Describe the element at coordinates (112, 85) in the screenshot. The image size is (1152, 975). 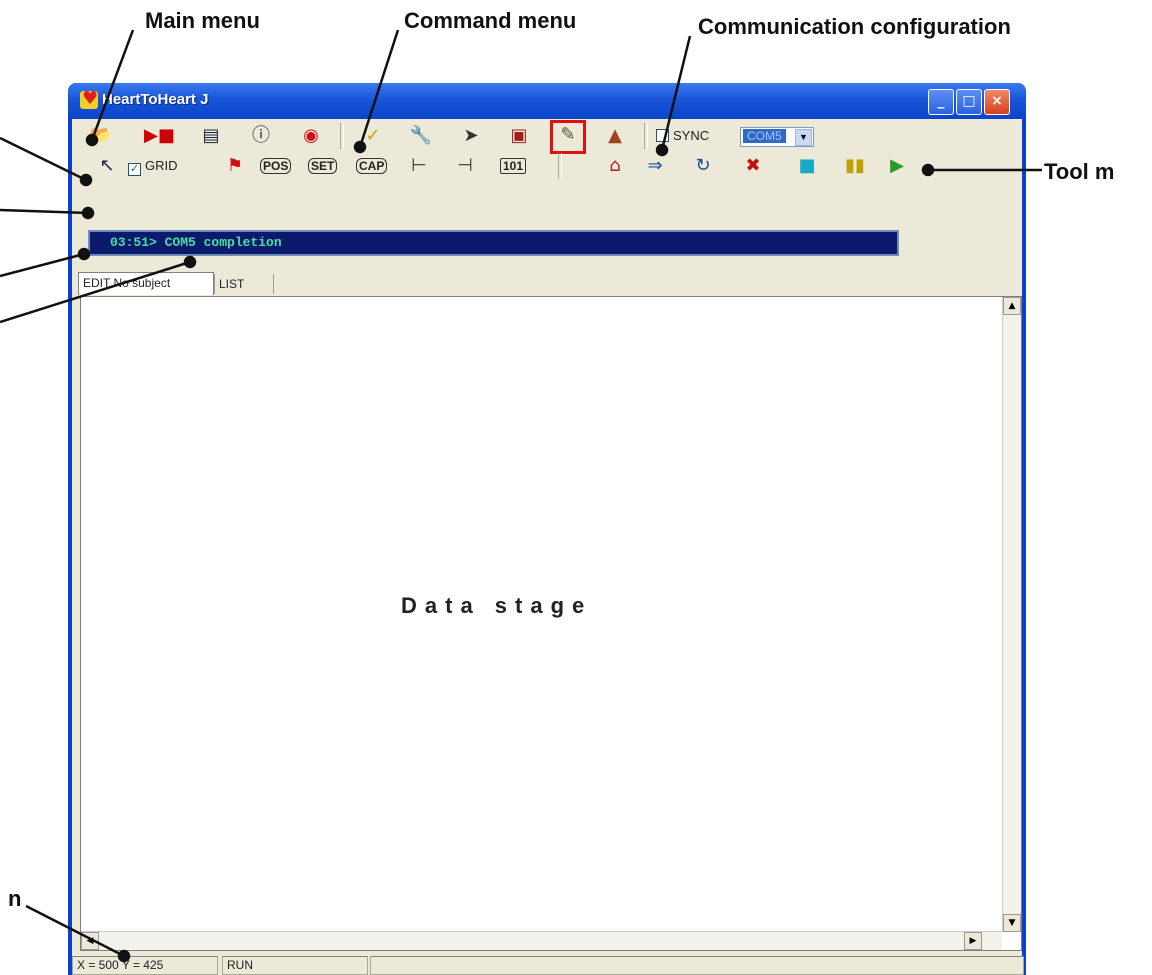
I see `leader-main-menu` at that location.